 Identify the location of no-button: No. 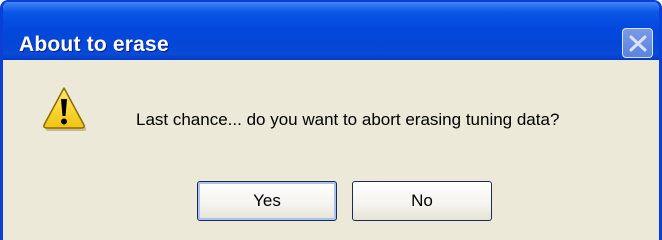
(422, 201).